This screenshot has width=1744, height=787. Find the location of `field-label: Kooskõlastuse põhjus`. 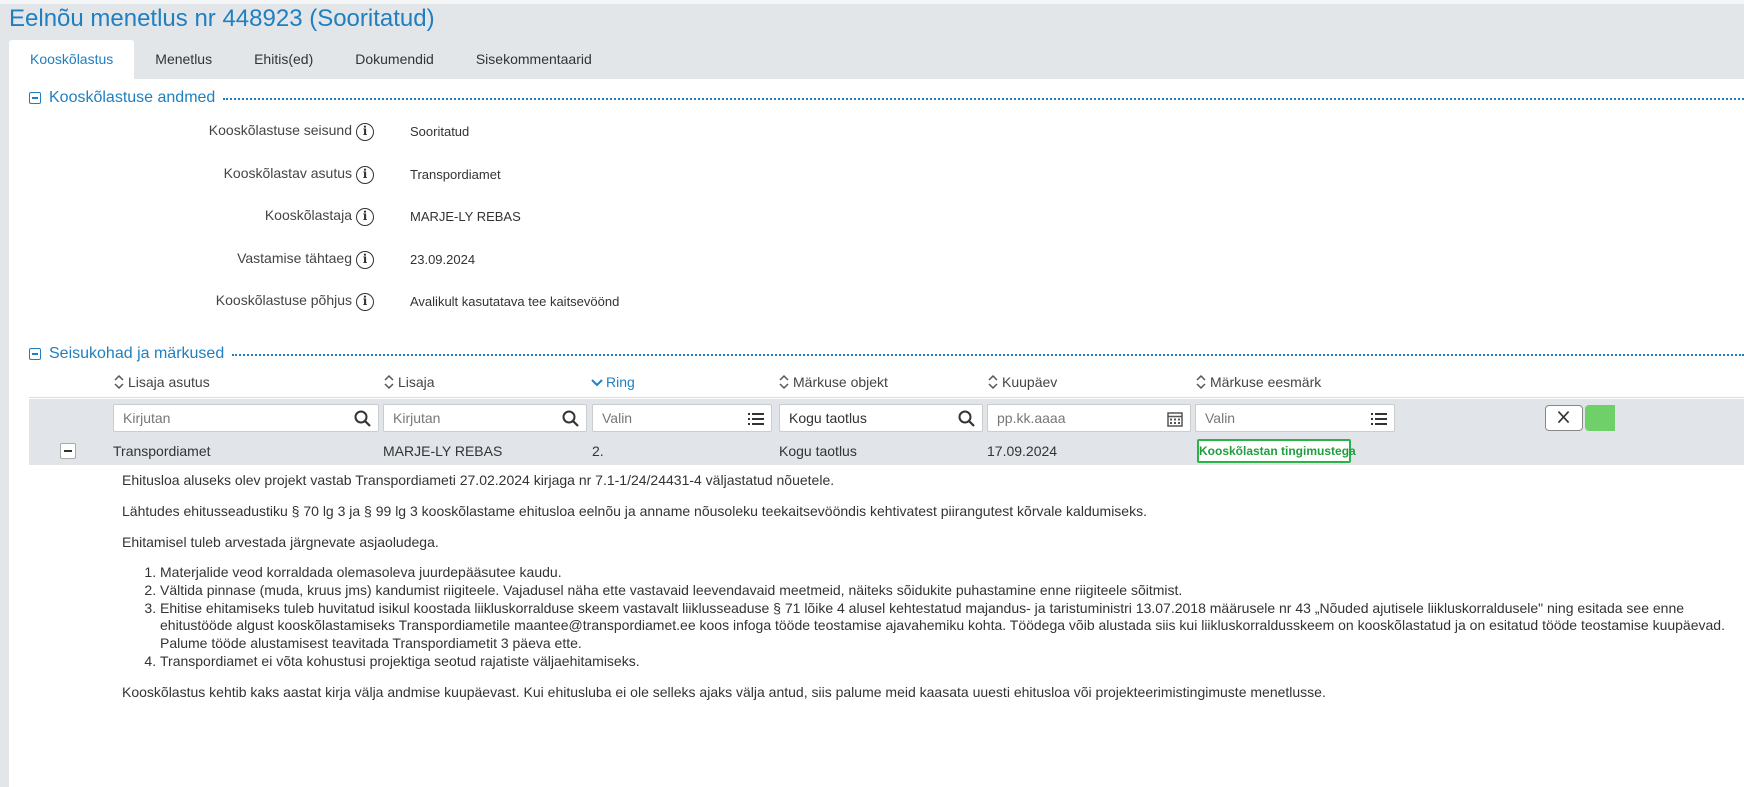

field-label: Kooskõlastuse põhjus is located at coordinates (283, 300).